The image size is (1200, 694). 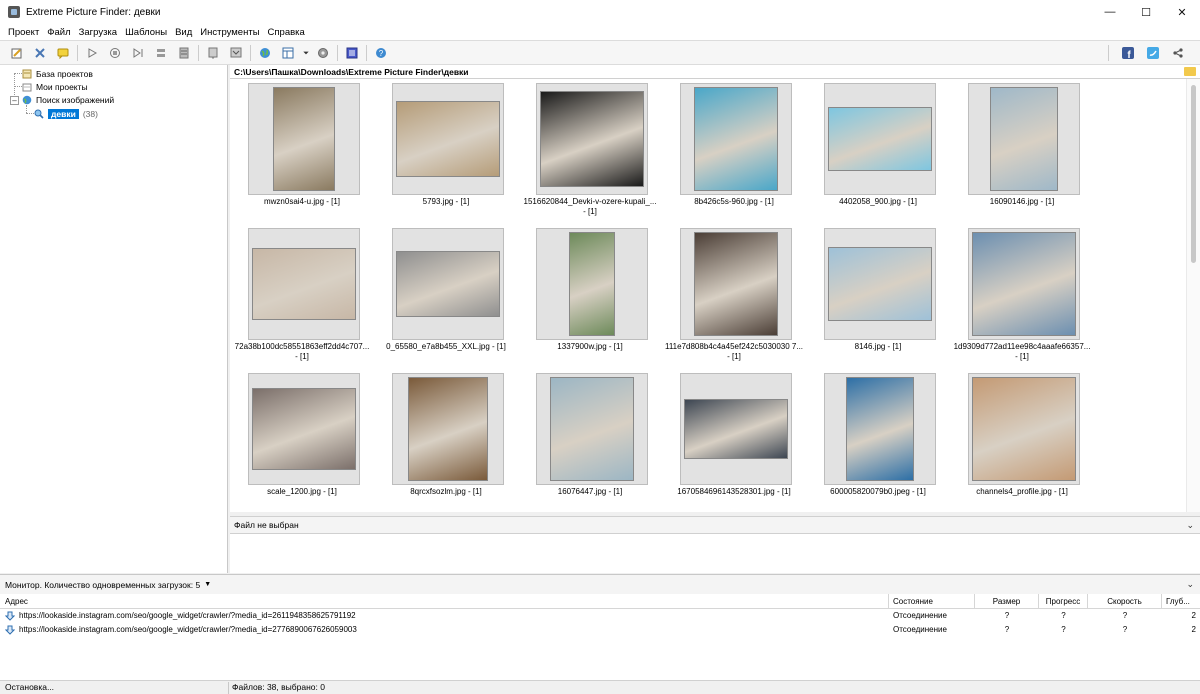 I want to click on thumbnail-item: 8146.jpg - [1], so click(x=874, y=296).